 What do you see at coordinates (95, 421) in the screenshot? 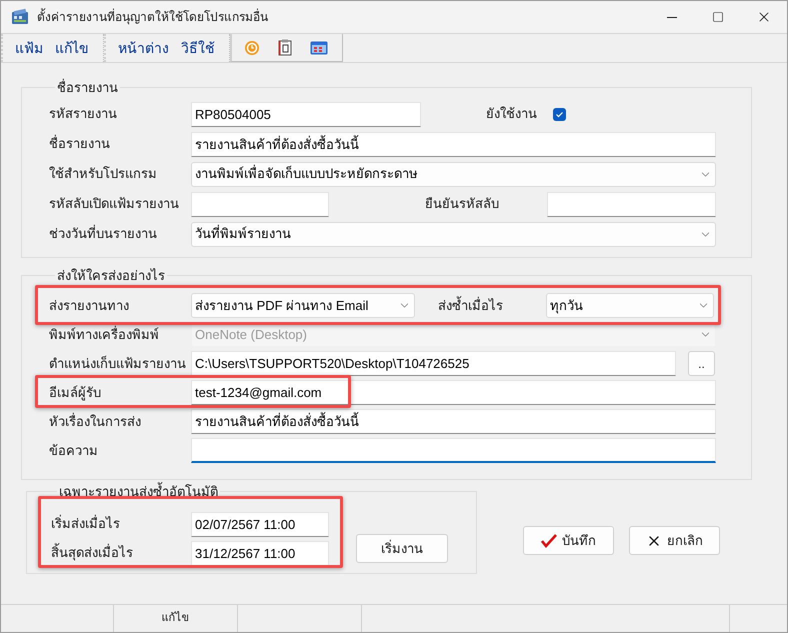
I see `field-label: หัวเรื่องในการส่ง` at bounding box center [95, 421].